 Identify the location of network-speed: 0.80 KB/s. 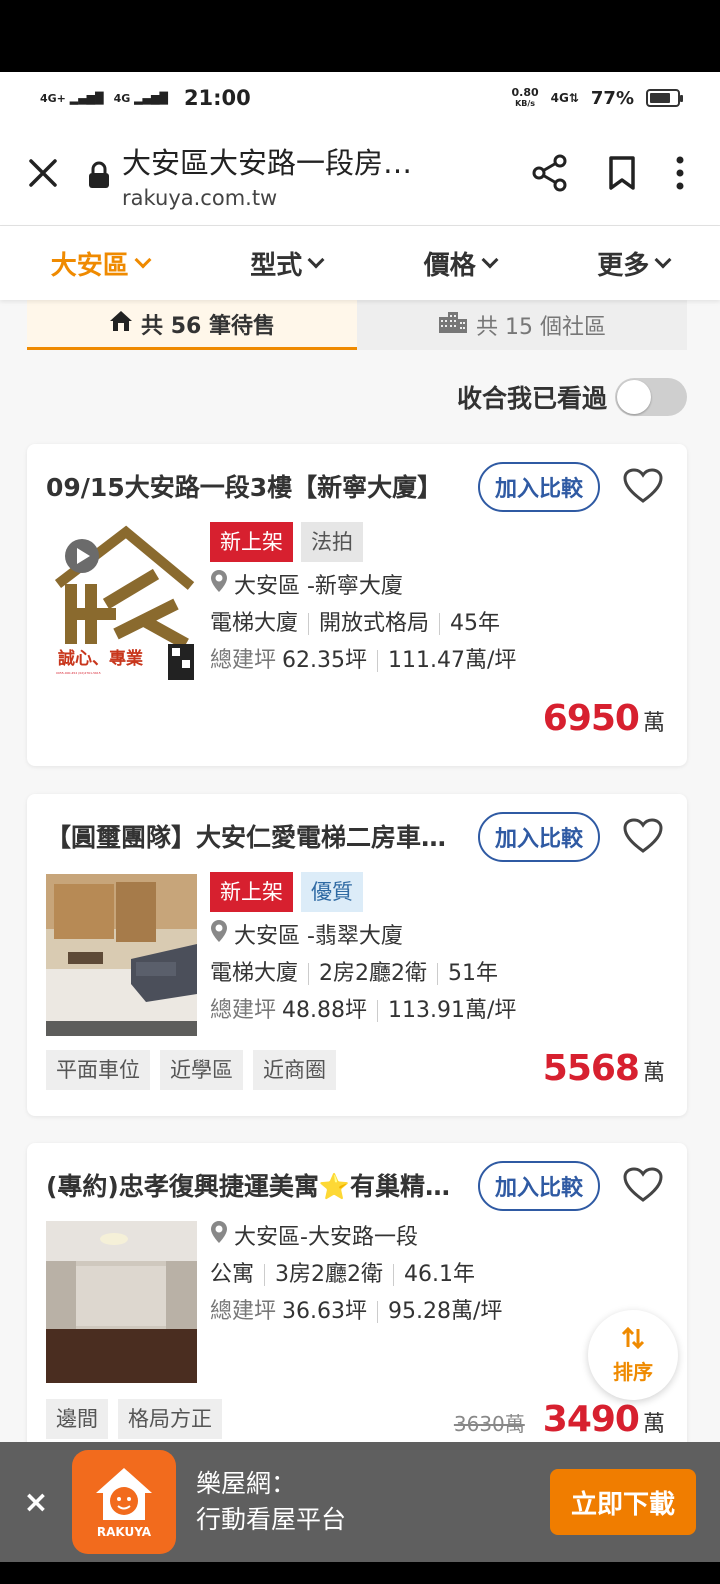
(525, 98).